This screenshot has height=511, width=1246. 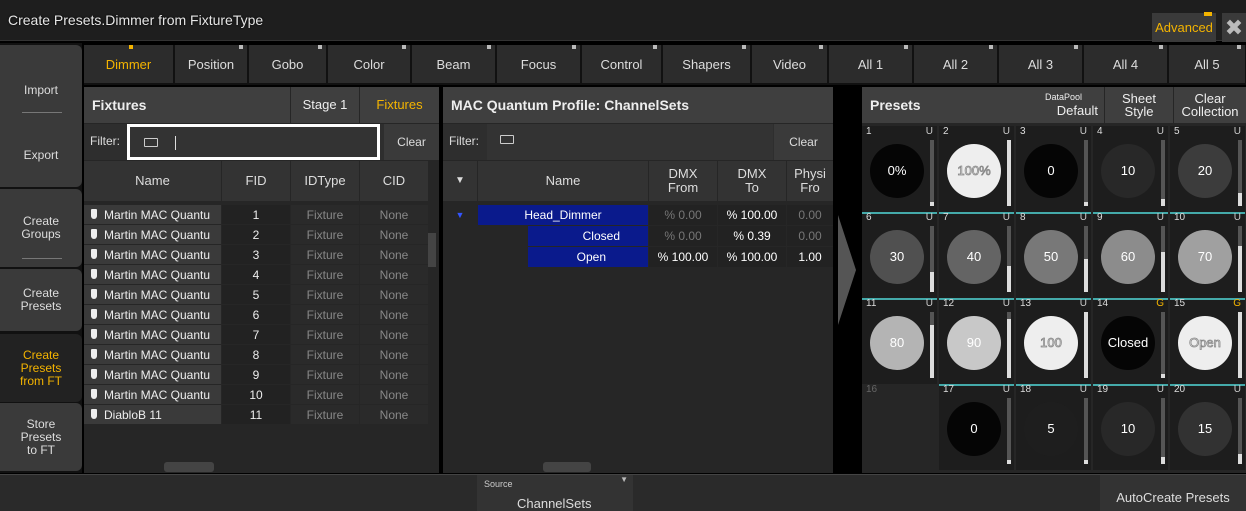 What do you see at coordinates (1184, 27) in the screenshot?
I see `advanced-button: Advanced` at bounding box center [1184, 27].